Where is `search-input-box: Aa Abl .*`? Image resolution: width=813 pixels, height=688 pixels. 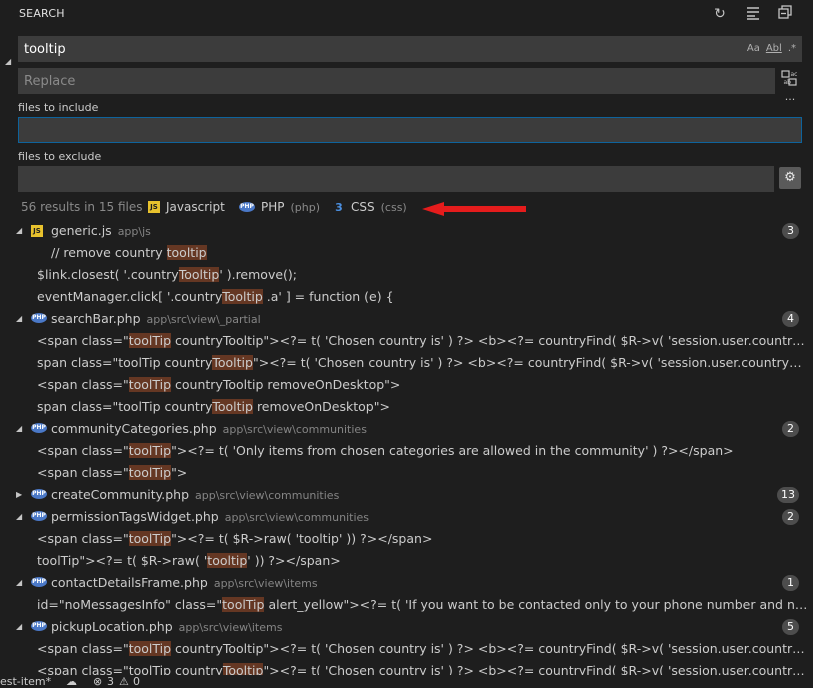
search-input-box: Aa Abl .* is located at coordinates (410, 49).